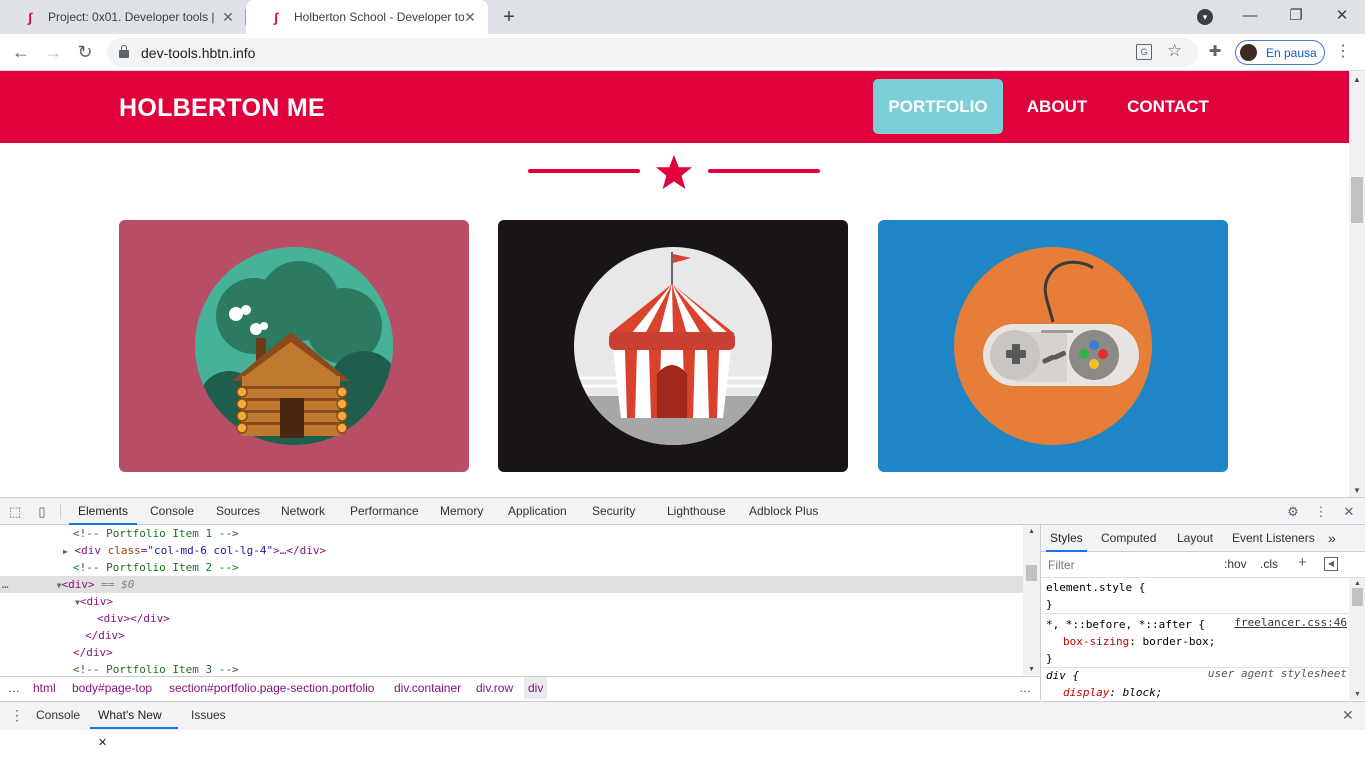  What do you see at coordinates (367, 17) in the screenshot?
I see `browser-tab-active: ∫ Holberton School - Developer to ✕` at bounding box center [367, 17].